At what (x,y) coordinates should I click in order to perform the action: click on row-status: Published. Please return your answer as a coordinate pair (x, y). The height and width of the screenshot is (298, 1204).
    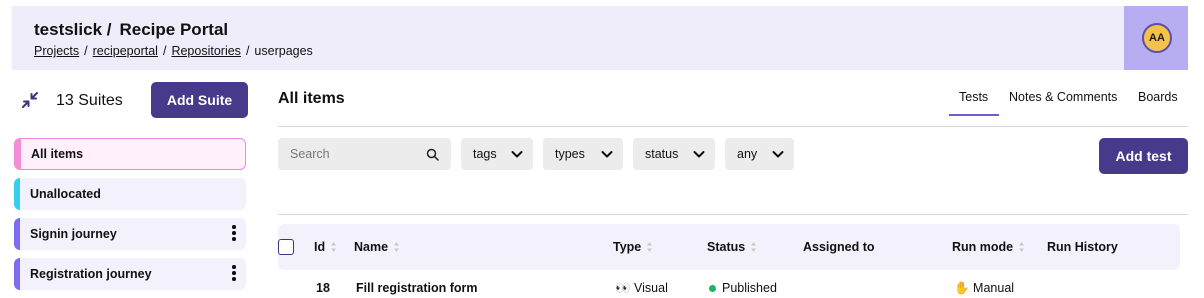
    Looking at the image, I should click on (743, 288).